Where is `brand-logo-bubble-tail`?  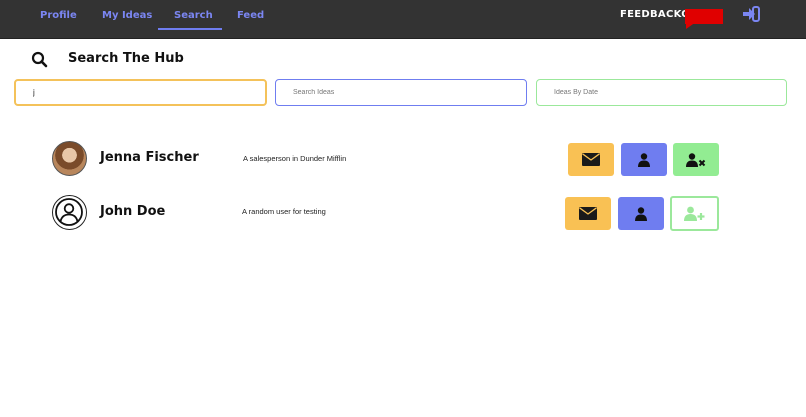 brand-logo-bubble-tail is located at coordinates (691, 25).